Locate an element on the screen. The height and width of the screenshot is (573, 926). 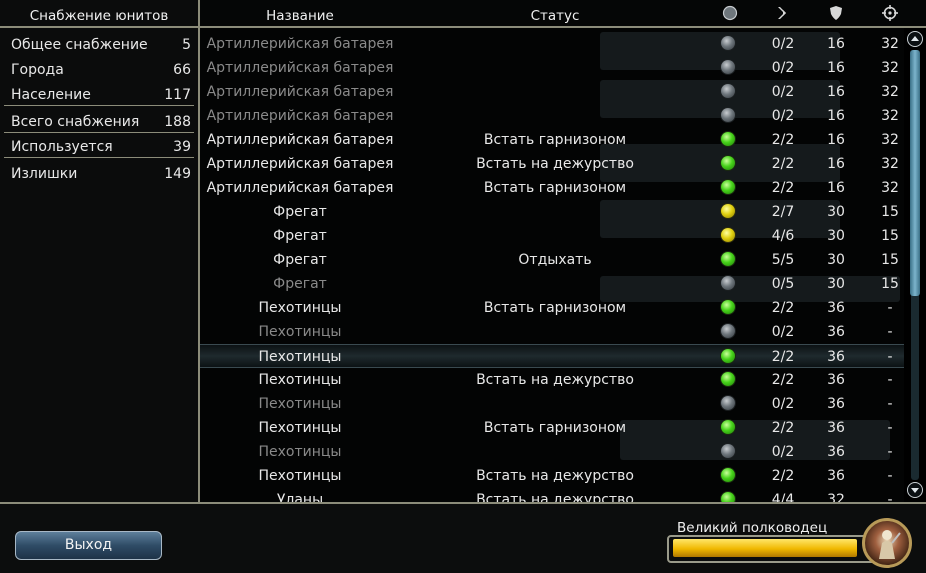
scroll-down-button is located at coordinates (915, 490).